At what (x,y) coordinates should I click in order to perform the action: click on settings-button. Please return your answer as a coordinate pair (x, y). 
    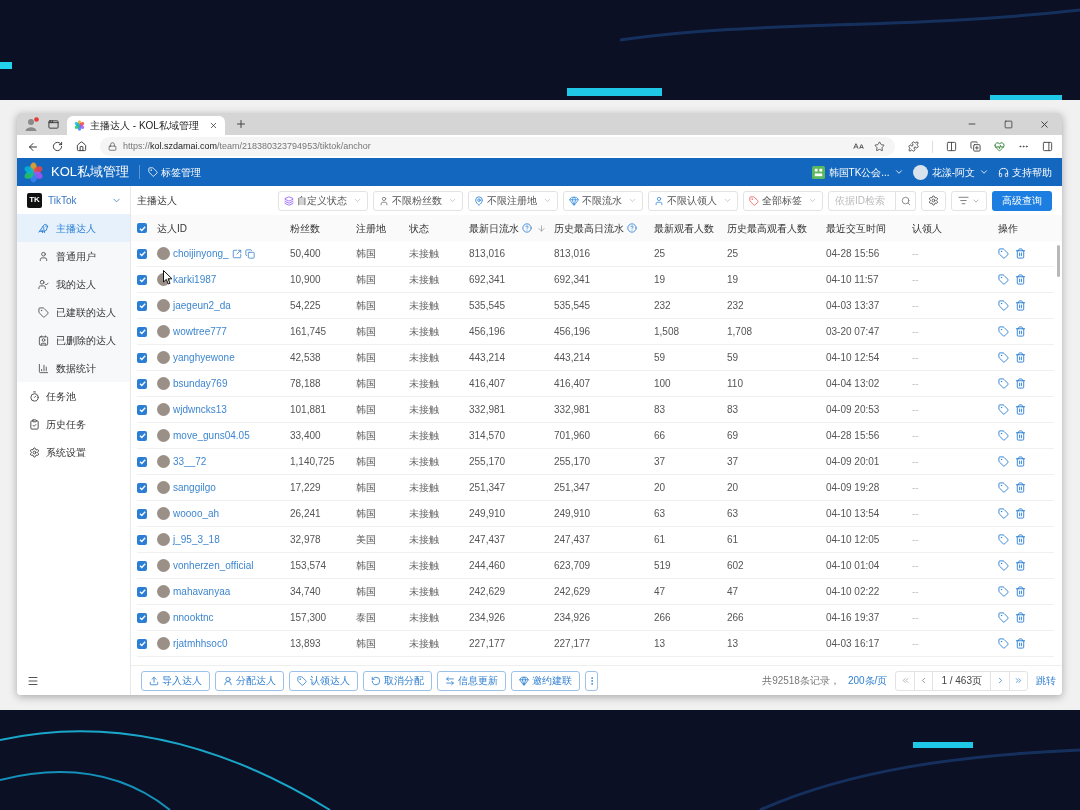
    Looking at the image, I should click on (933, 200).